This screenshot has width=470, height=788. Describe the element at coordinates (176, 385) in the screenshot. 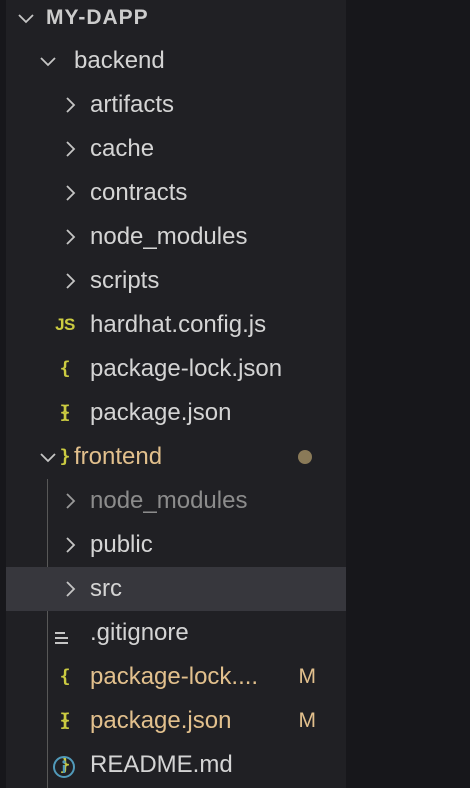

I see `file-package-lock-backend: { } package-lock.json` at that location.